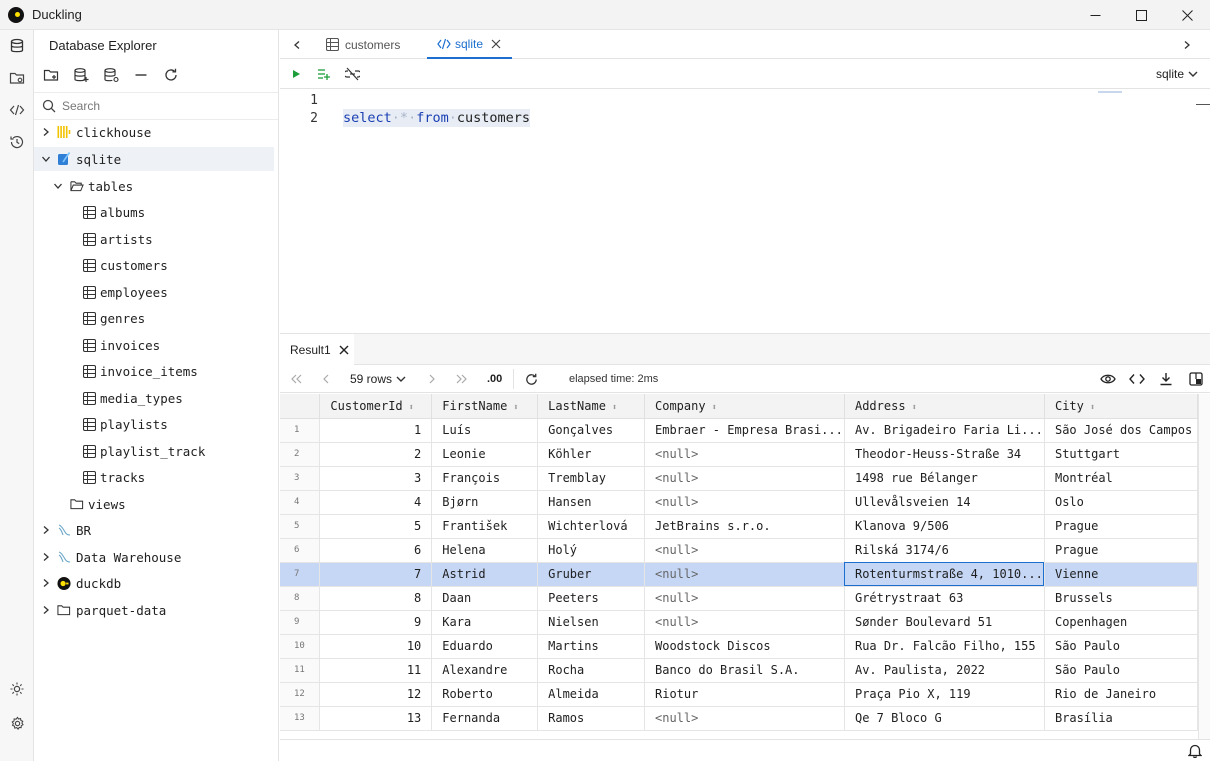  I want to click on table-cell: Vienne, so click(1121, 574).